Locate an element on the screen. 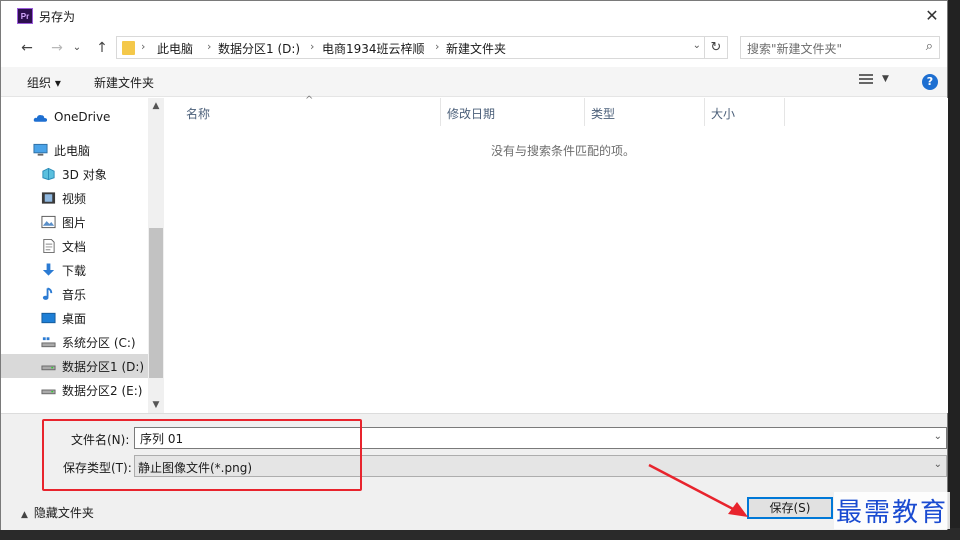 The width and height of the screenshot is (960, 540). sidebar-item-label: 此电脑 is located at coordinates (72, 151).